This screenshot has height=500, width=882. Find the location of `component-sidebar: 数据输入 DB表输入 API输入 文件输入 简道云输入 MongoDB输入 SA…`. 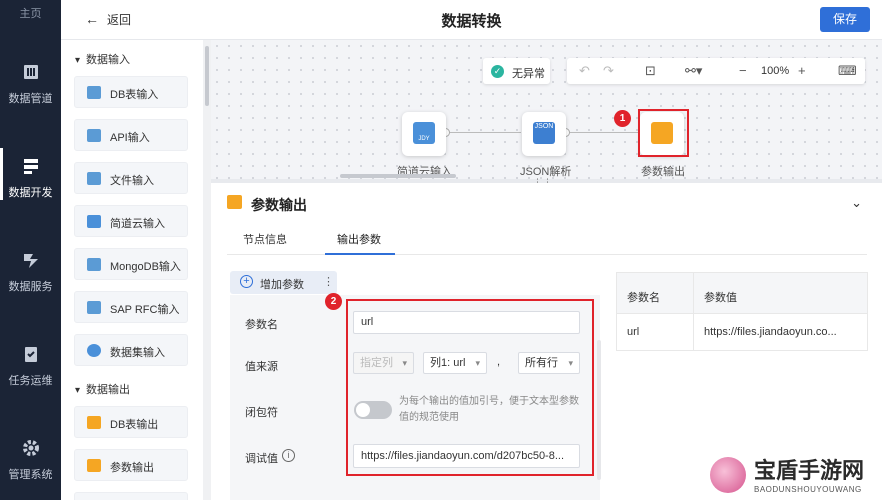

component-sidebar: 数据输入 DB表输入 API输入 文件输入 简道云输入 MongoDB输入 SA… is located at coordinates (132, 270).